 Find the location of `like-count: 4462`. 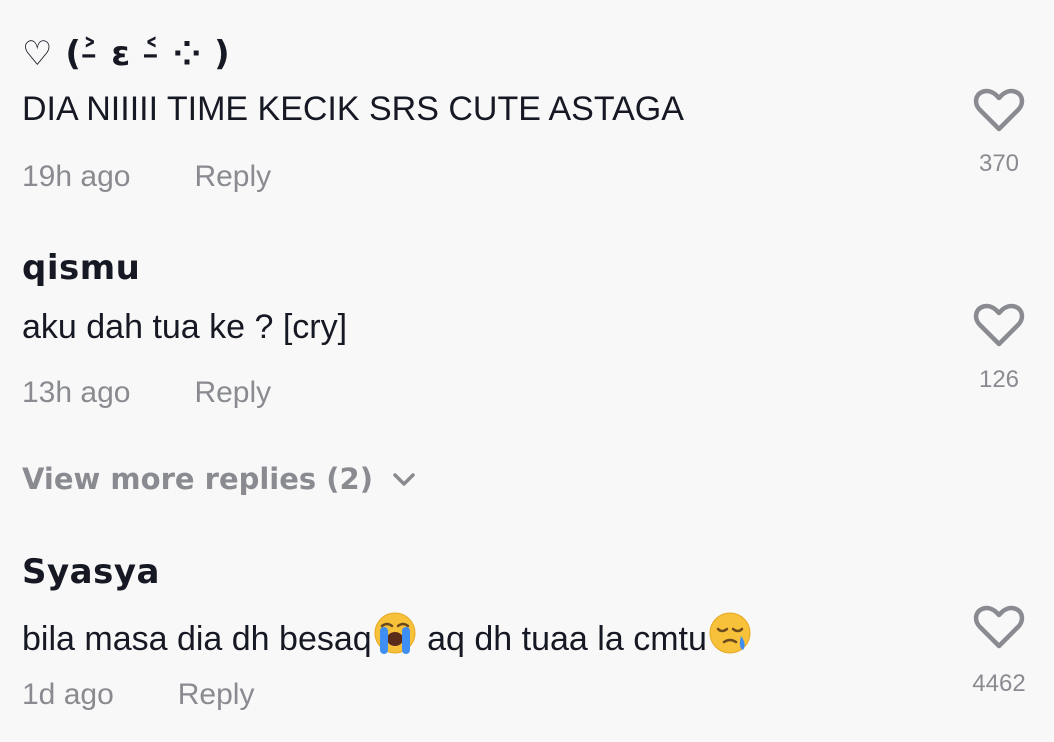

like-count: 4462 is located at coordinates (999, 683).